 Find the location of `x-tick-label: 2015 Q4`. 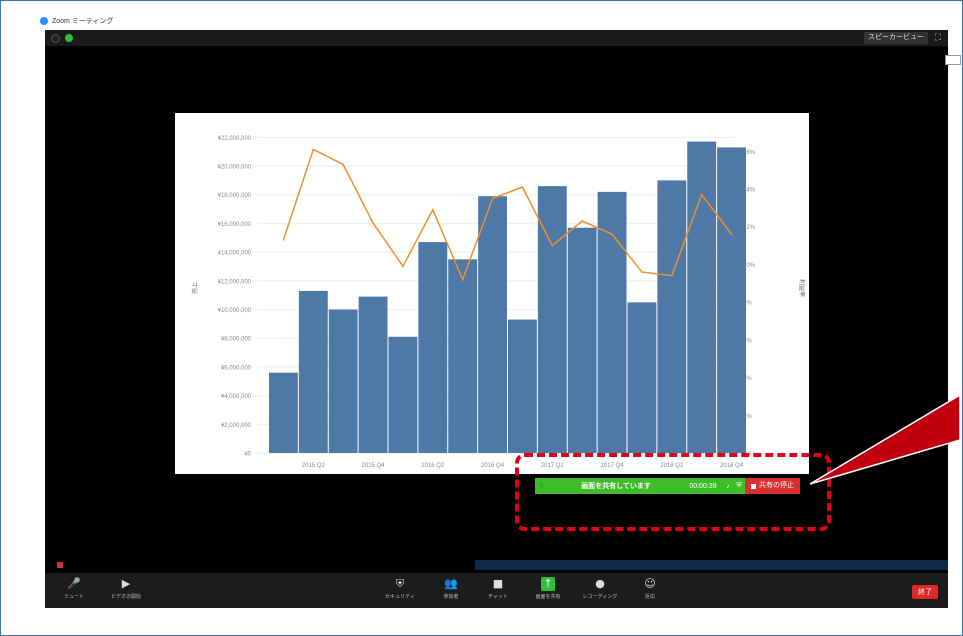

x-tick-label: 2015 Q4 is located at coordinates (374, 466).